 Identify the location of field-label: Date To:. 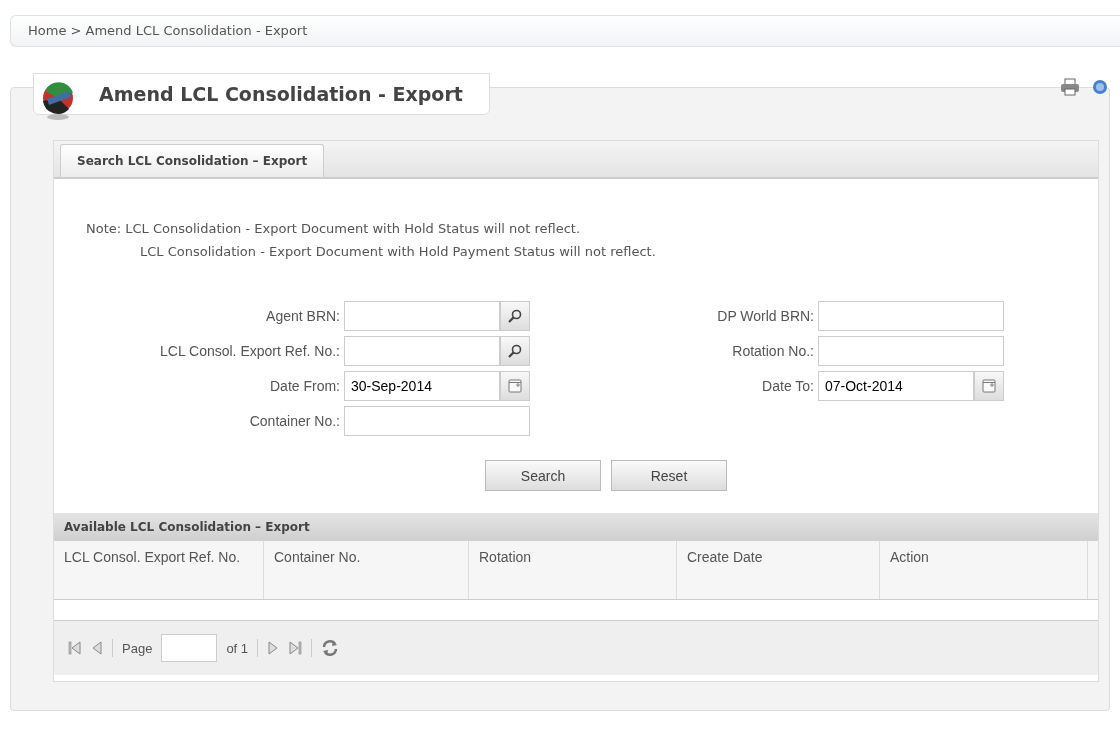
(787, 386).